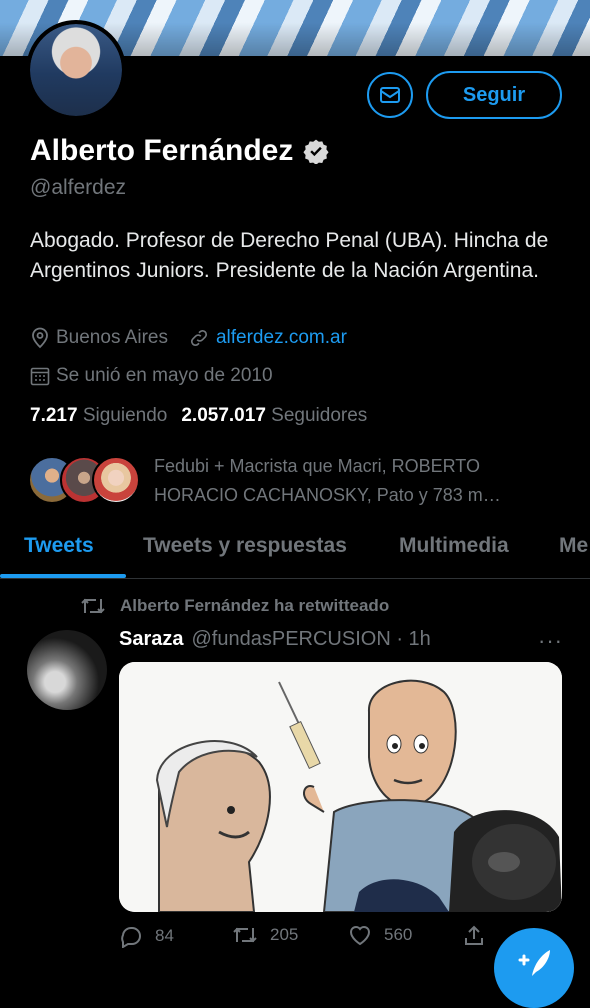 The image size is (590, 1008). Describe the element at coordinates (86, 480) in the screenshot. I see `known-followers-avatars` at that location.